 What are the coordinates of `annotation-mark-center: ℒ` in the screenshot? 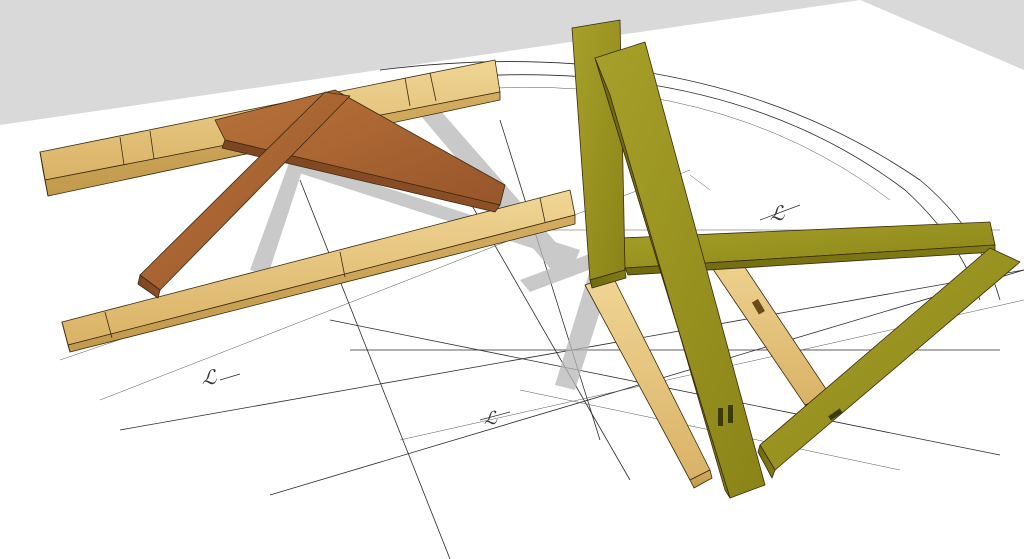 It's located at (491, 418).